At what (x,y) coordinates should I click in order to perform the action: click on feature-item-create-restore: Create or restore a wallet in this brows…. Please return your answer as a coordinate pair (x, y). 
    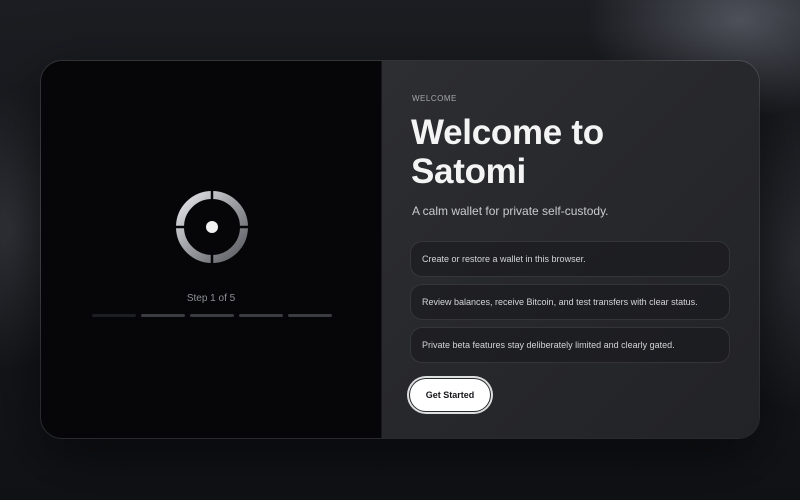
    Looking at the image, I should click on (570, 259).